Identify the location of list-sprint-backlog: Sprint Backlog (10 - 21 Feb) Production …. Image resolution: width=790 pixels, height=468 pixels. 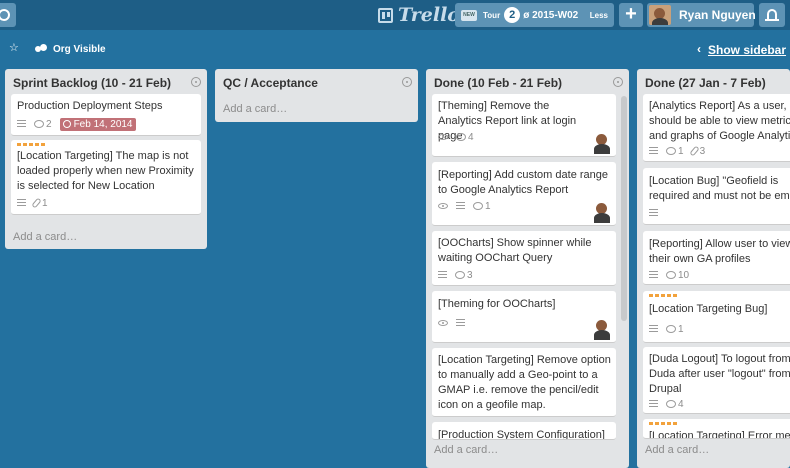
(106, 159).